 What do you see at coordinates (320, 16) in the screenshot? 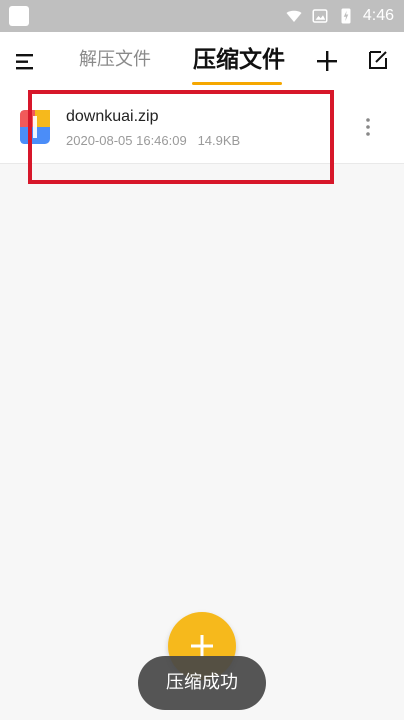
I see `photo-icon` at bounding box center [320, 16].